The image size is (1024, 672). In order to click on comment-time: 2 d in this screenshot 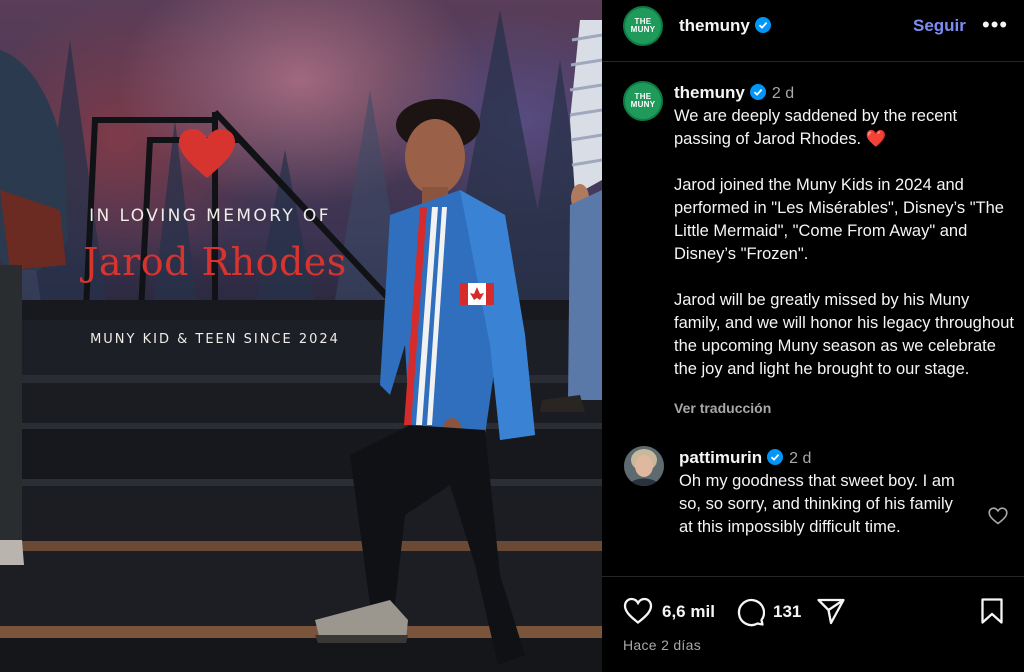, I will do `click(800, 458)`.